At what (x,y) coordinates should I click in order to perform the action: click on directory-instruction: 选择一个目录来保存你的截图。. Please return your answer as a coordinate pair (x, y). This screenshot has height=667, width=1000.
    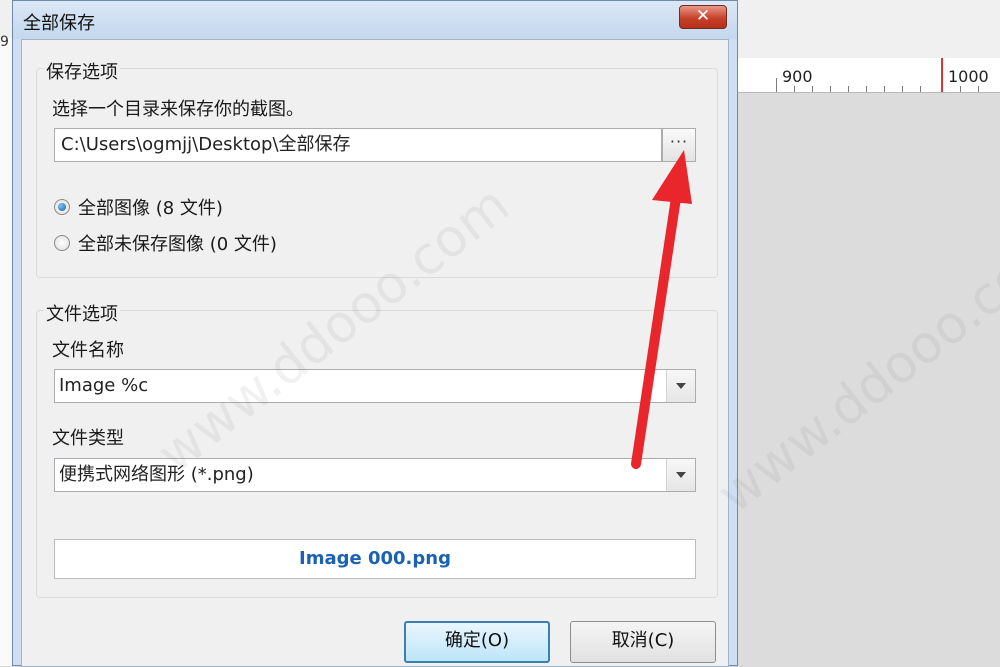
    Looking at the image, I should click on (178, 109).